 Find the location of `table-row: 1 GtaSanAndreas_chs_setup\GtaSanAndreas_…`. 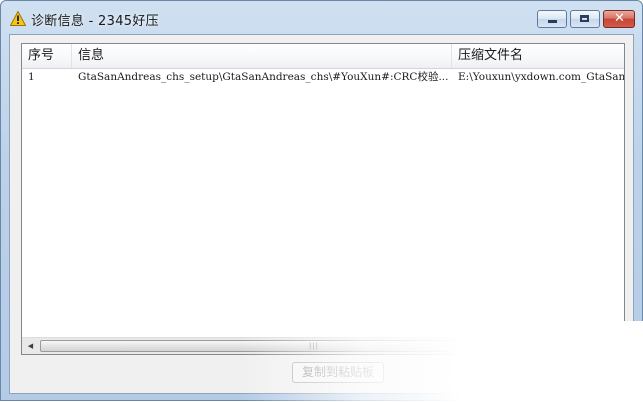

table-row: 1 GtaSanAndreas_chs_setup\GtaSanAndreas_… is located at coordinates (323, 77).